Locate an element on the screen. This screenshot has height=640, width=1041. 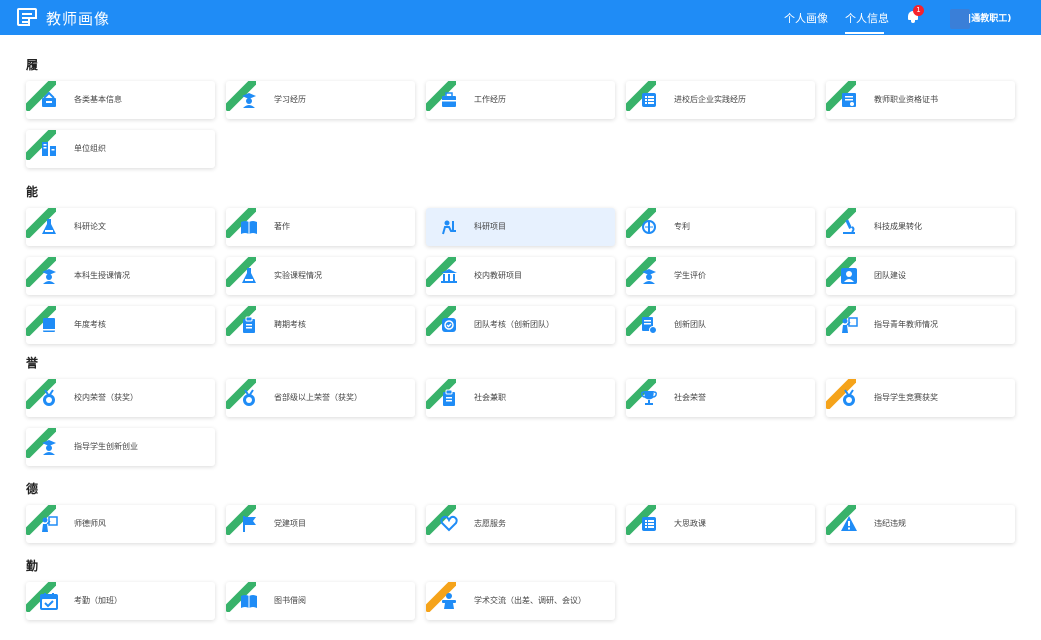
org-icon is located at coordinates (49, 149).